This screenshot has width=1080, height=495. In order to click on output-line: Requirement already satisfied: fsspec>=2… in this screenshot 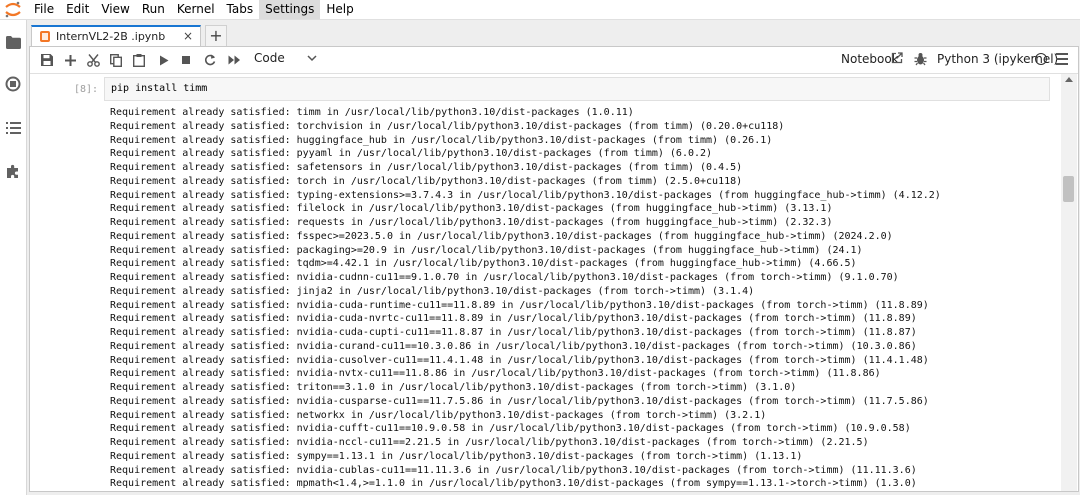, I will do `click(501, 236)`.